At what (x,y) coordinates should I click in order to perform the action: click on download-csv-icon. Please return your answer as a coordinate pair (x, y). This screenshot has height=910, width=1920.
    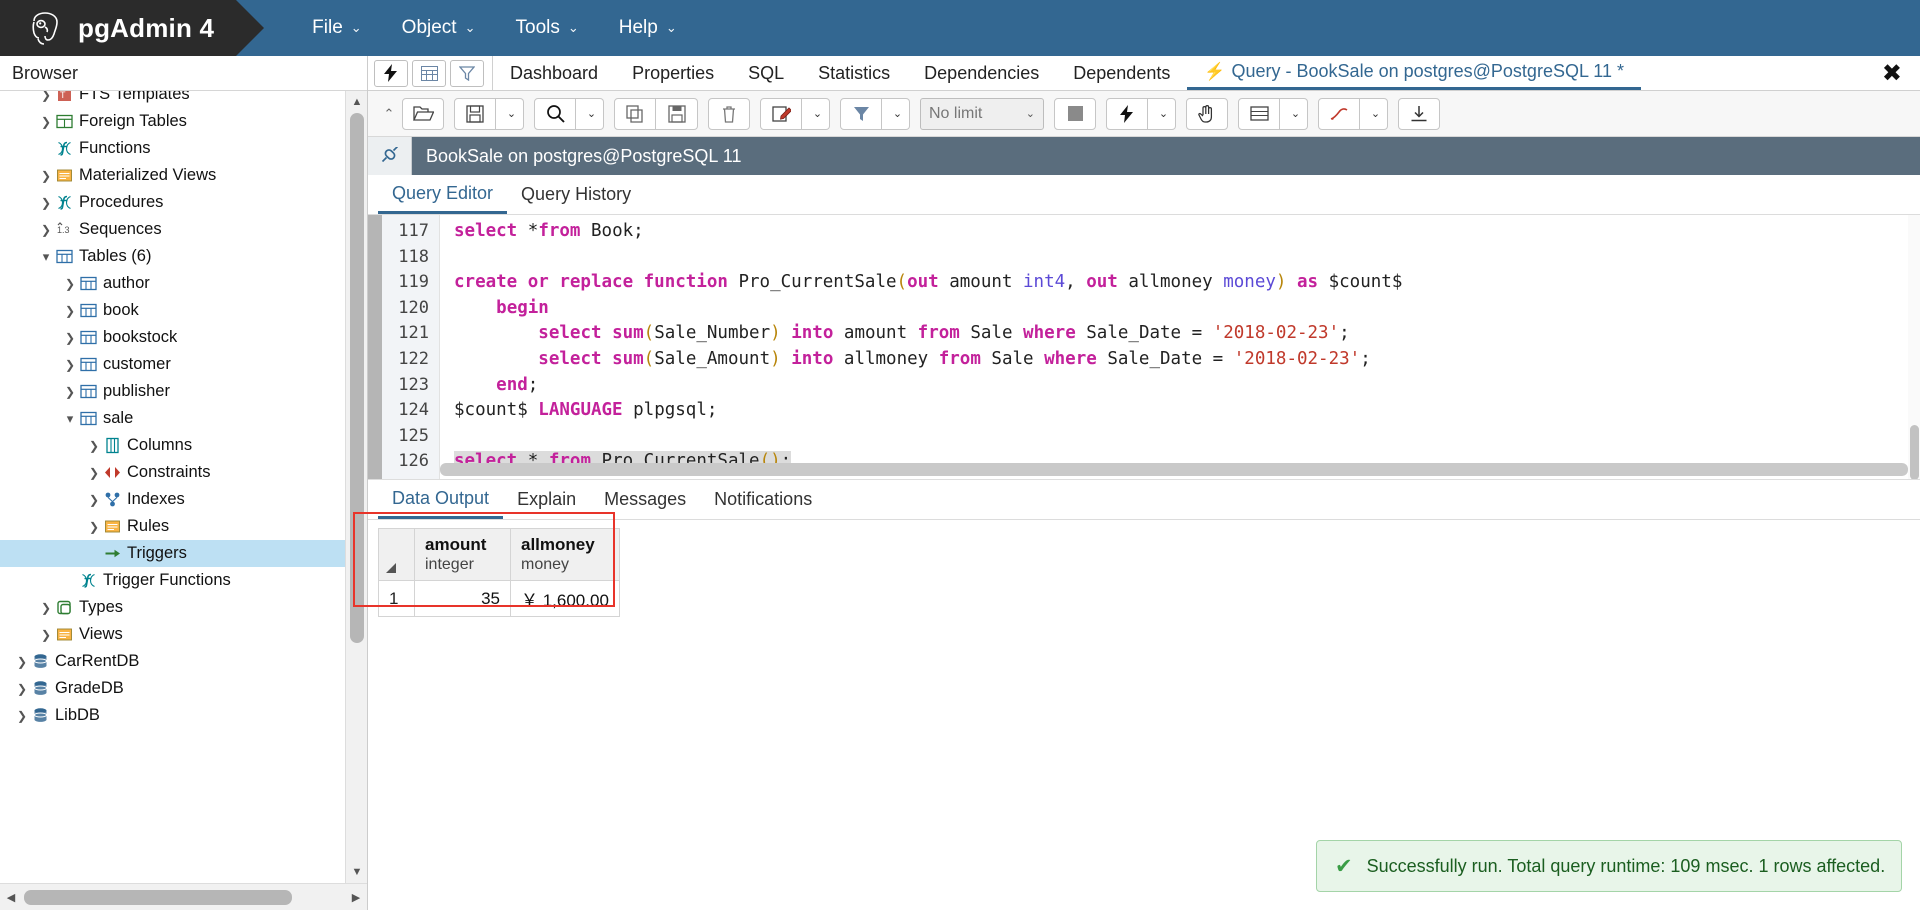
    Looking at the image, I should click on (1419, 113).